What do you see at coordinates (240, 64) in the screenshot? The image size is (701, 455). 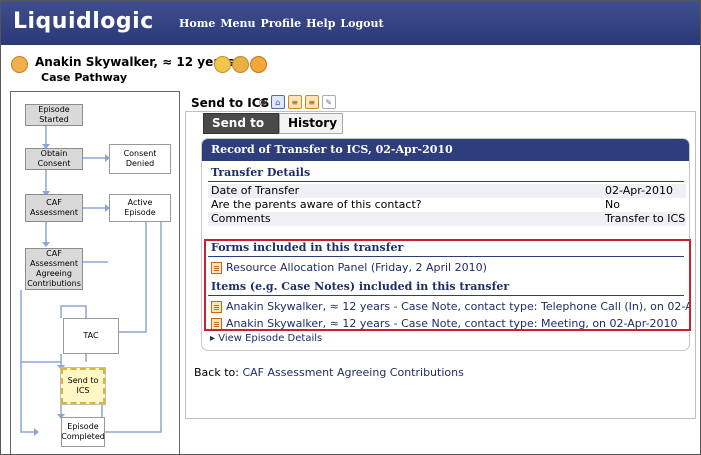 I see `group-icon` at bounding box center [240, 64].